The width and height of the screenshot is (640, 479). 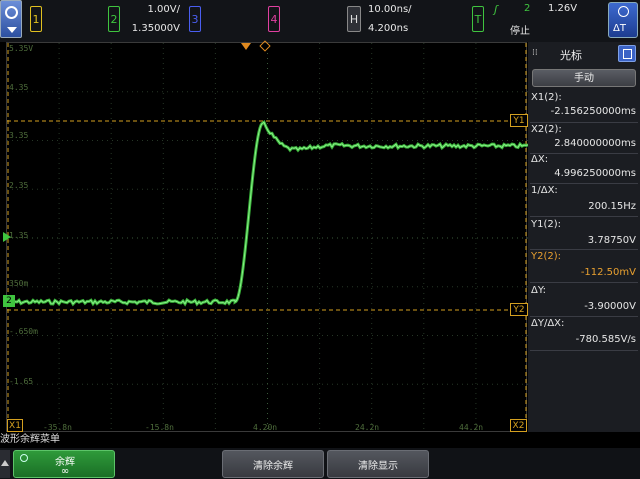 I want to click on trigger-level: 1.26V, so click(x=563, y=8).